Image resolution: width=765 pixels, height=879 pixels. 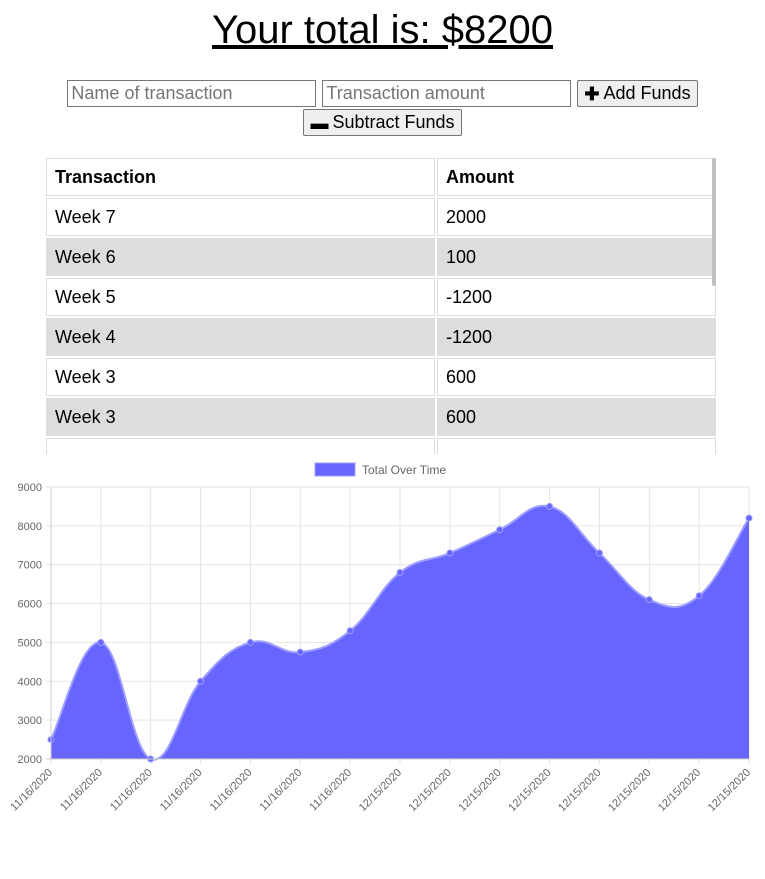 I want to click on table-row: Week 6 100, so click(x=381, y=257).